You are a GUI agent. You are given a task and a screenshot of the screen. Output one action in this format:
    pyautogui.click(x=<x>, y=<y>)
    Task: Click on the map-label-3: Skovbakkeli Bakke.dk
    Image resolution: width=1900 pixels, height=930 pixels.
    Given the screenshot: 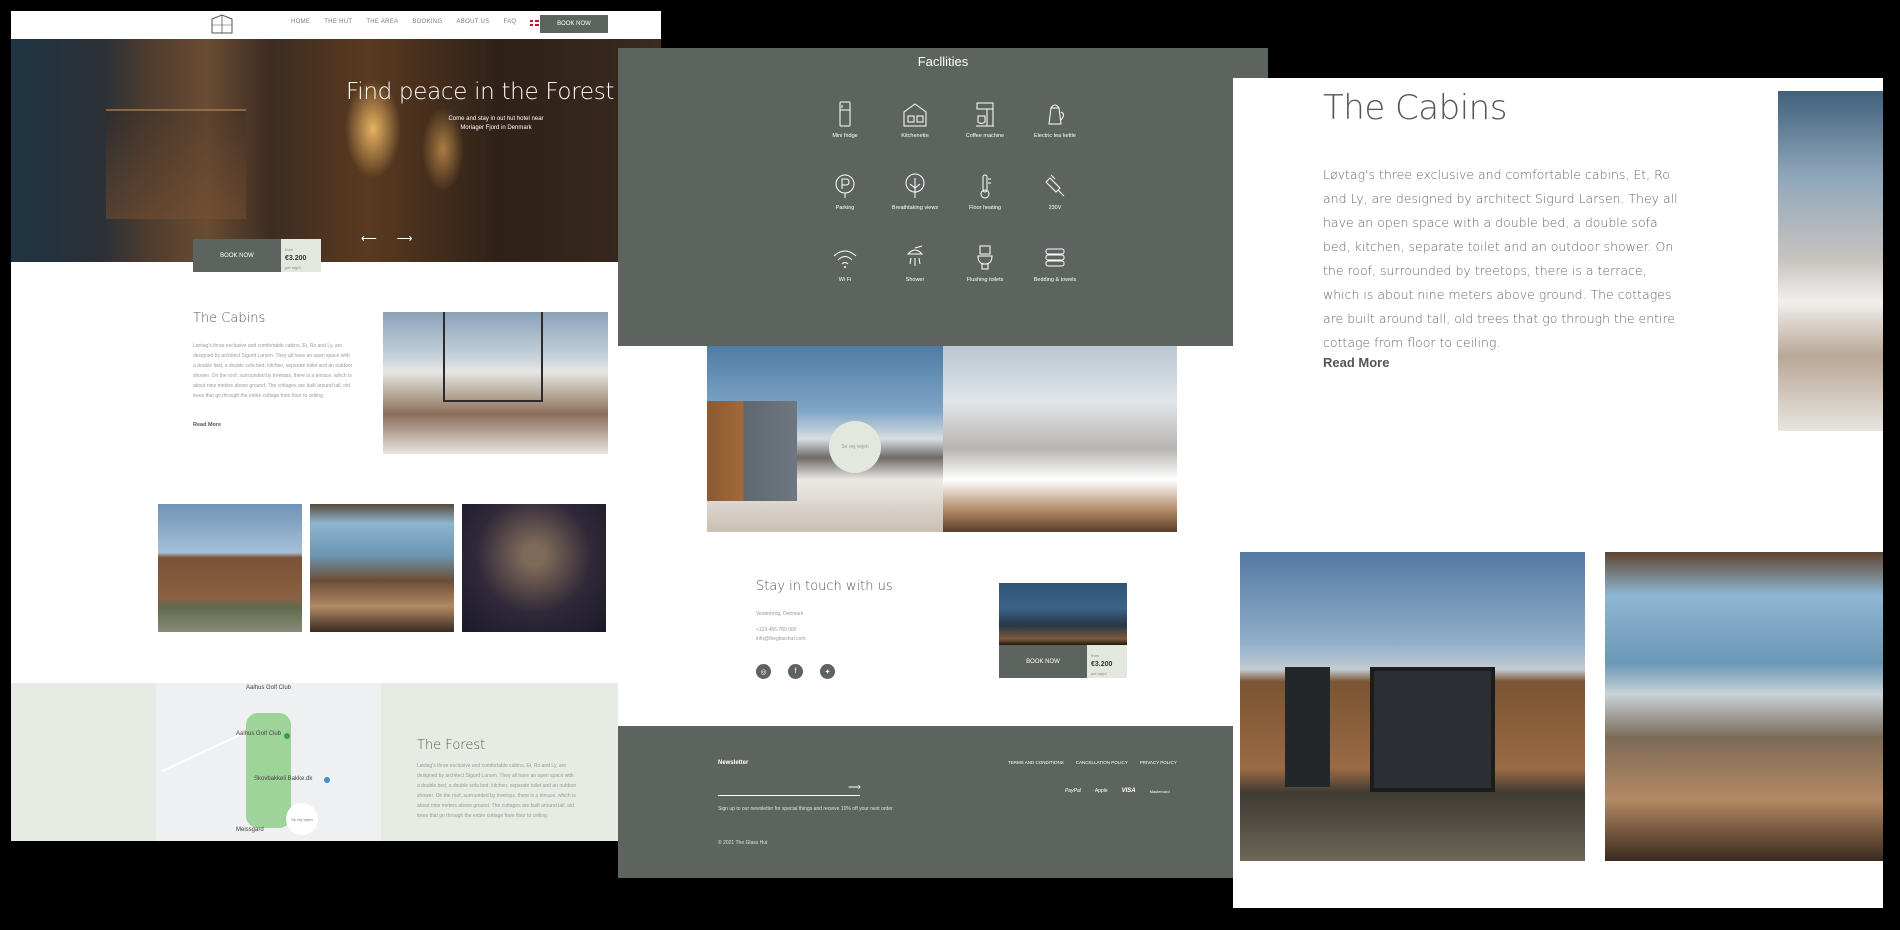 What is the action you would take?
    pyautogui.click(x=283, y=779)
    